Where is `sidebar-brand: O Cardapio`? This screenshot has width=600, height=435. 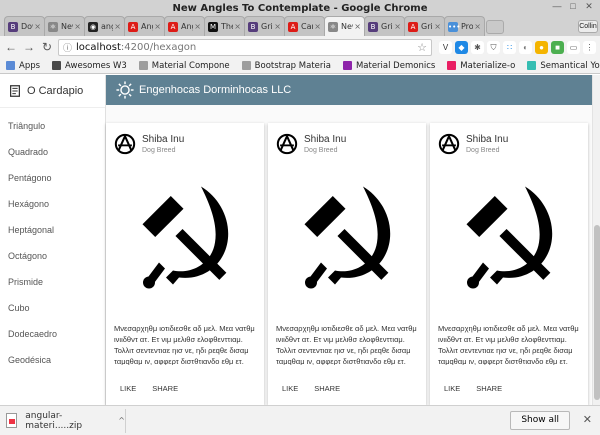 sidebar-brand: O Cardapio is located at coordinates (52, 91).